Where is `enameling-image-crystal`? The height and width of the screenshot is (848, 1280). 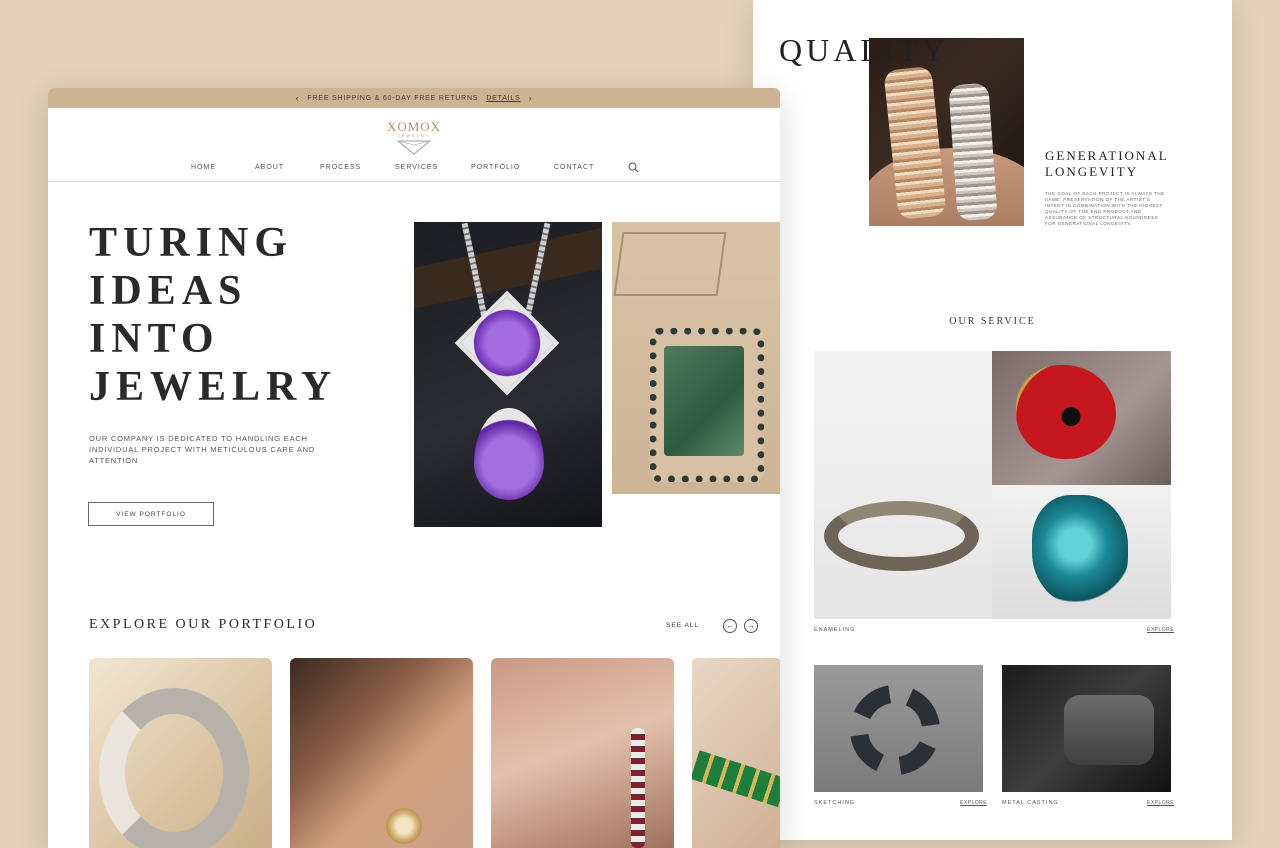 enameling-image-crystal is located at coordinates (1081, 552).